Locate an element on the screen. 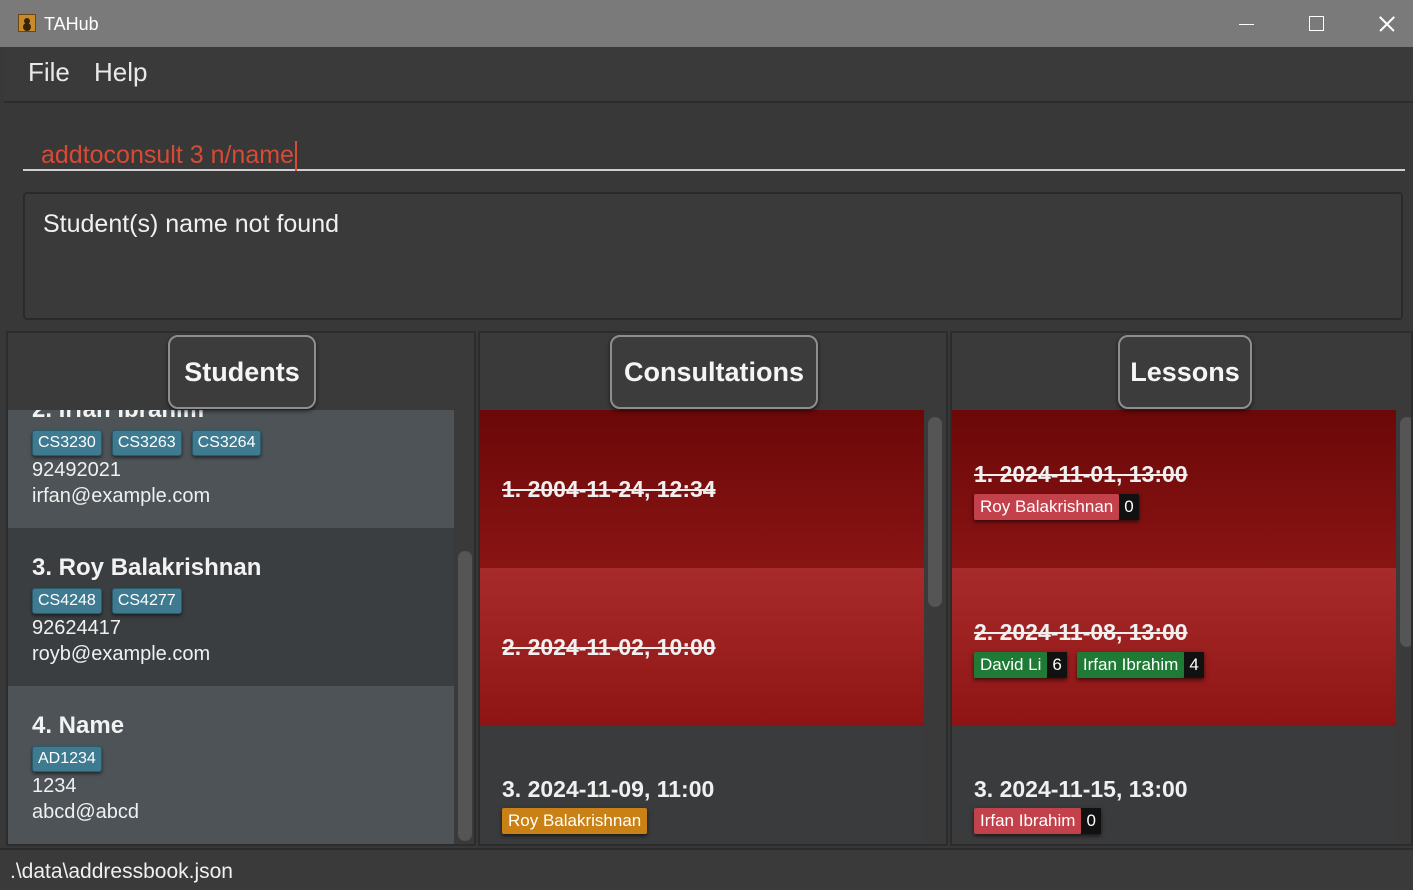  command-text: addtoconsult 3 n/name is located at coordinates (169, 156).